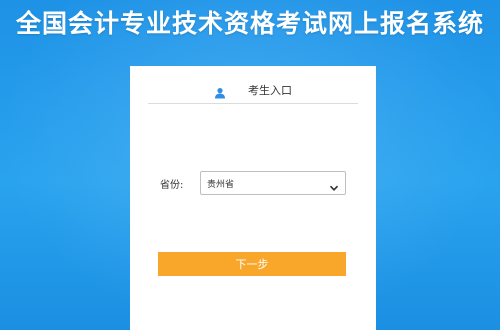 The height and width of the screenshot is (330, 500). Describe the element at coordinates (252, 264) in the screenshot. I see `next-button: 下一步` at that location.